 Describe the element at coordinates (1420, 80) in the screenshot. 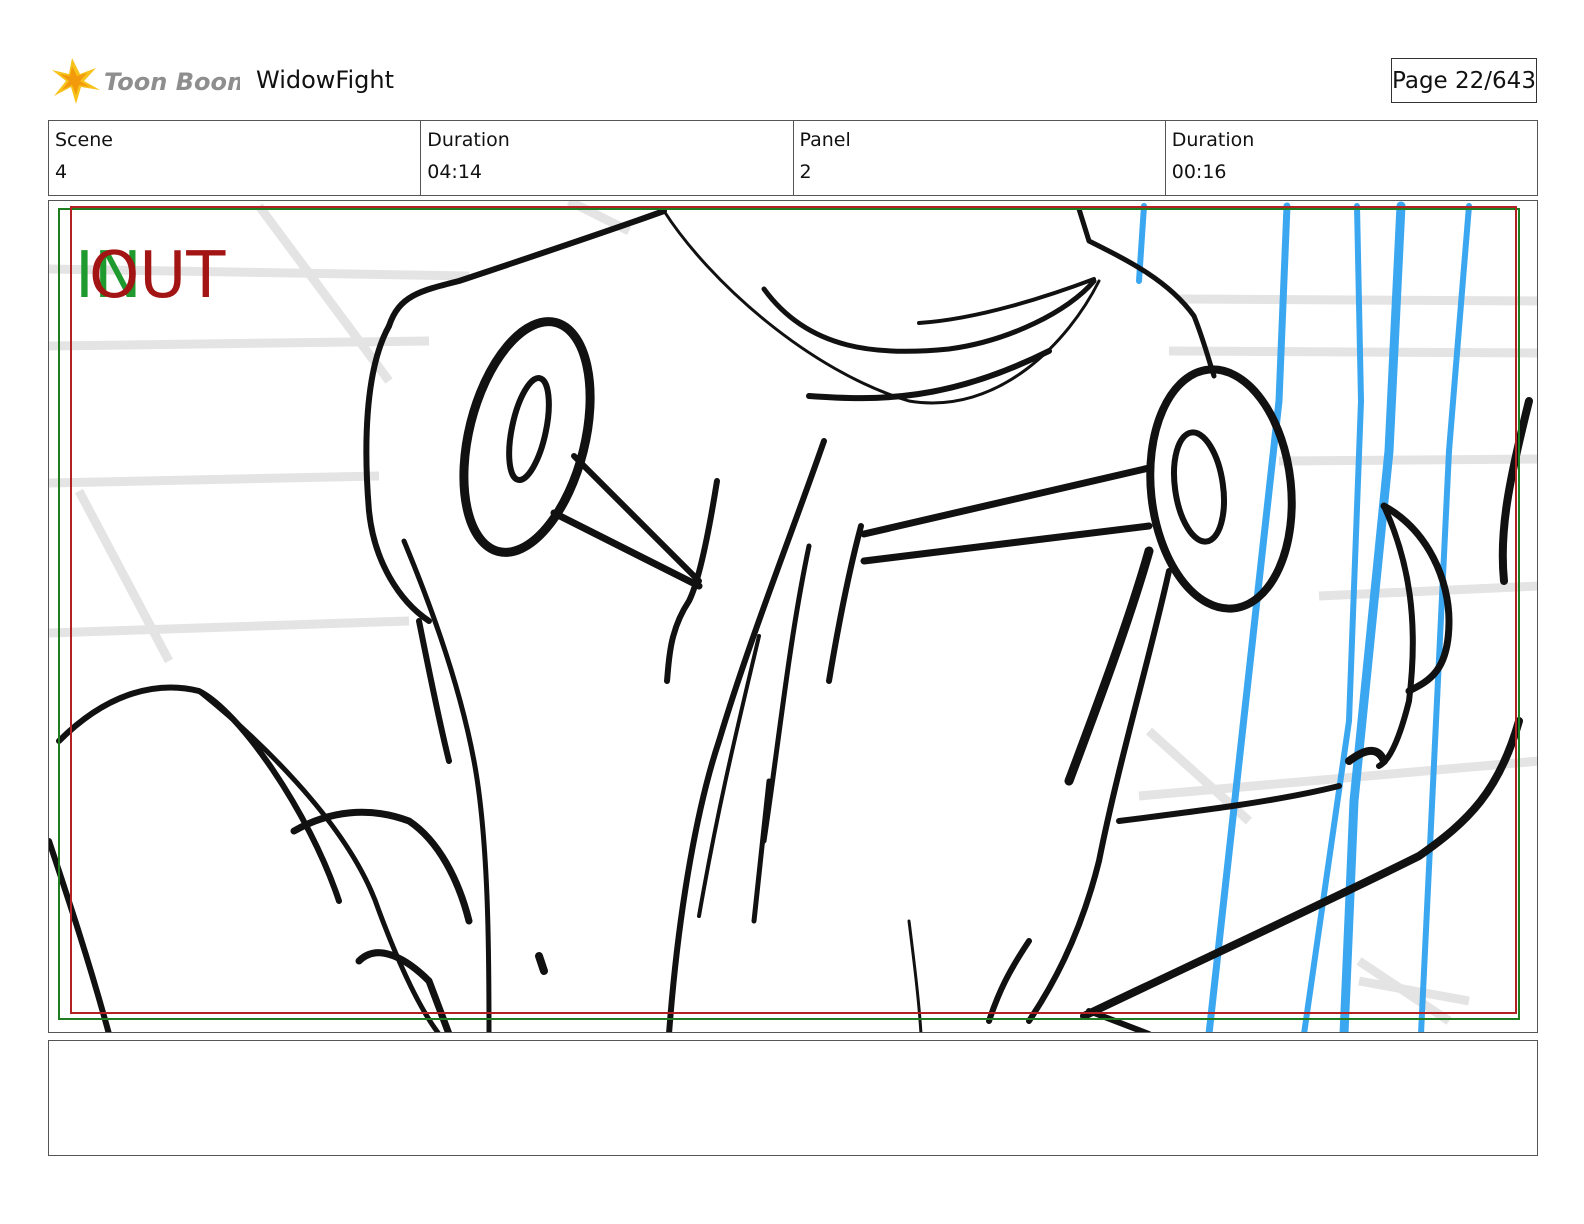

I see `page-label: Page` at that location.